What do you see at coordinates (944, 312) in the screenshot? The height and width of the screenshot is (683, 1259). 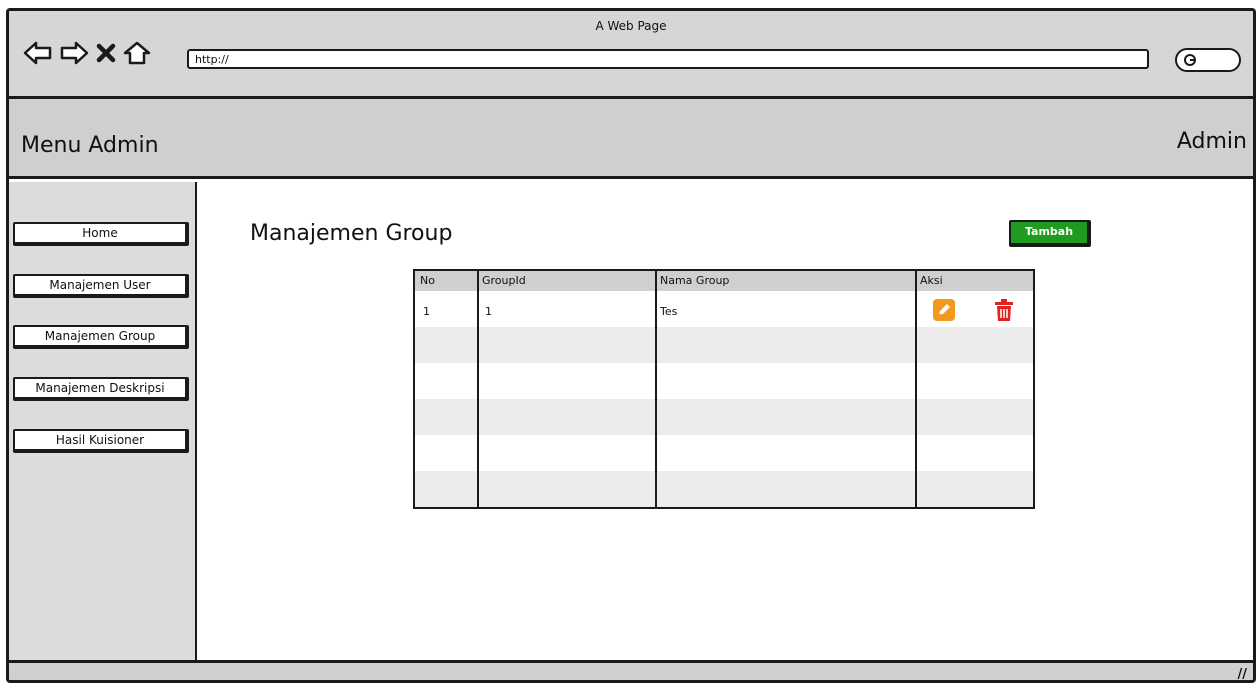 I see `pencil-icon` at bounding box center [944, 312].